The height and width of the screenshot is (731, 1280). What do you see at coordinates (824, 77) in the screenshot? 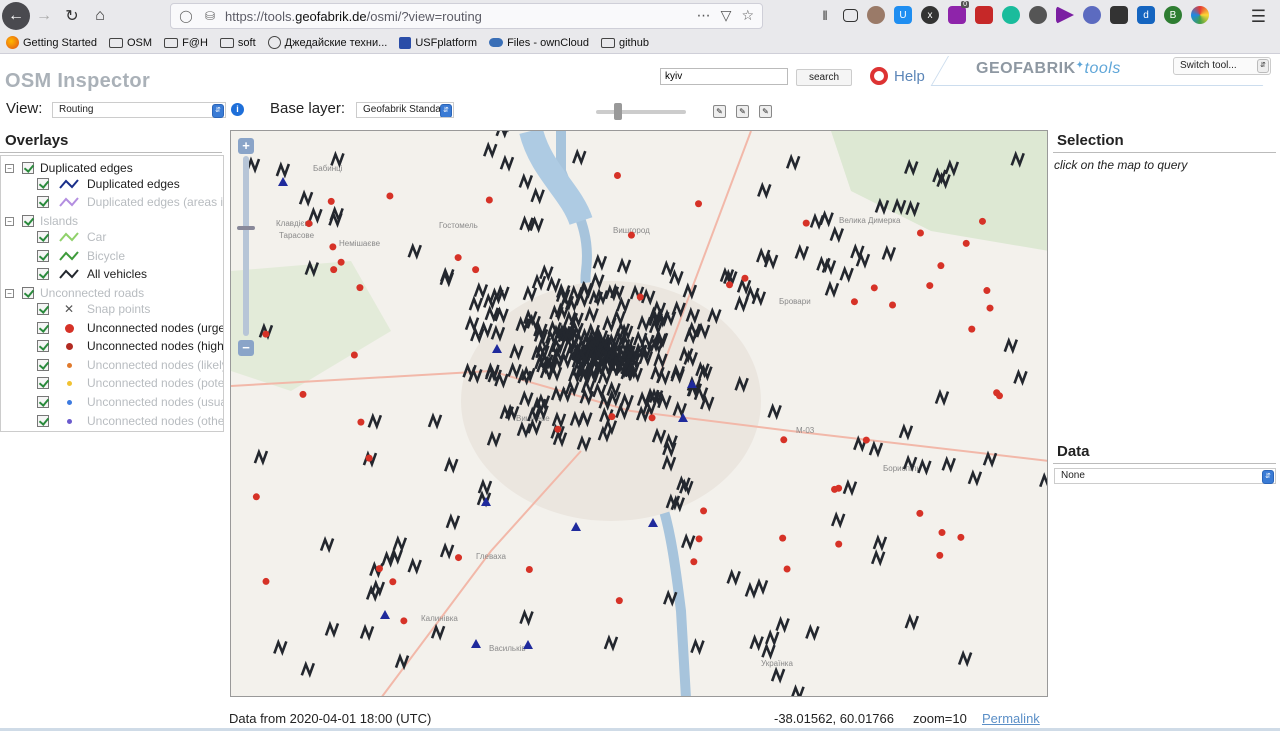
I see `search-button: search` at bounding box center [824, 77].